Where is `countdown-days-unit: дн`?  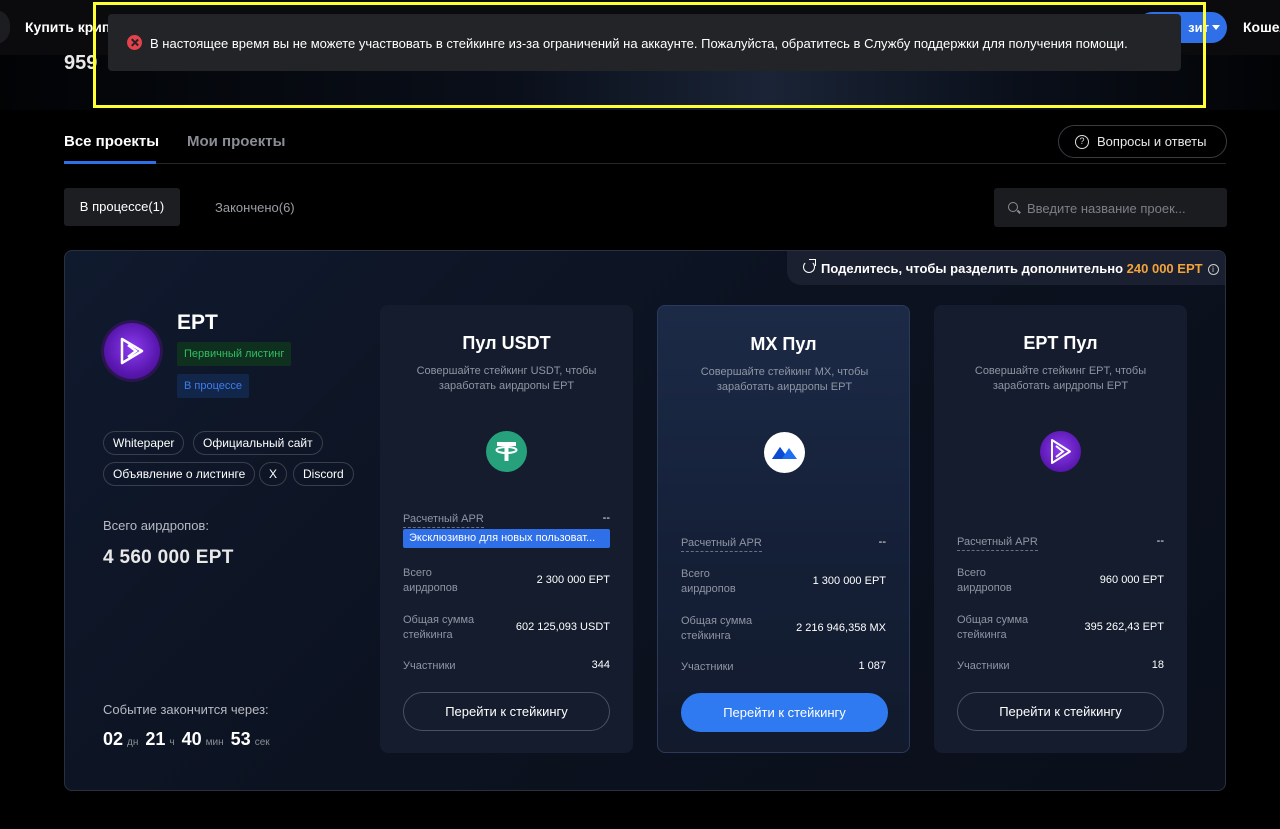 countdown-days-unit: дн is located at coordinates (133, 742).